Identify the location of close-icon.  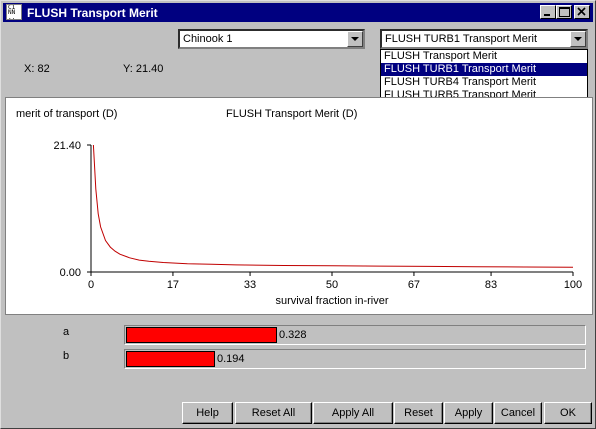
(581, 11).